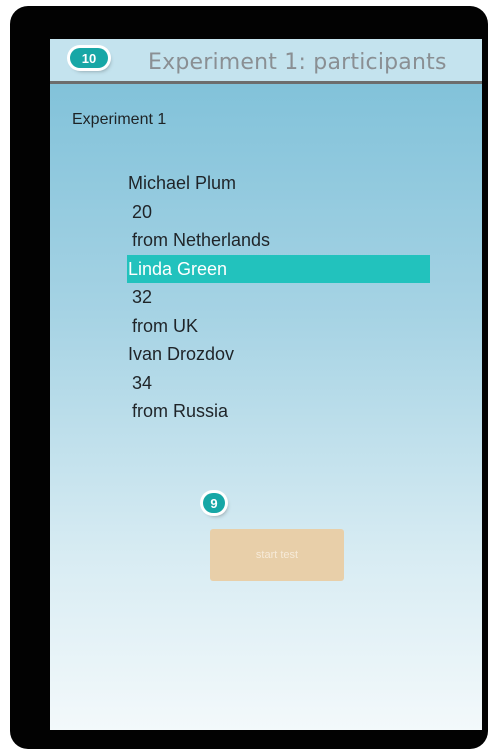 The width and height of the screenshot is (488, 749). What do you see at coordinates (214, 503) in the screenshot?
I see `step-badge-button: 9` at bounding box center [214, 503].